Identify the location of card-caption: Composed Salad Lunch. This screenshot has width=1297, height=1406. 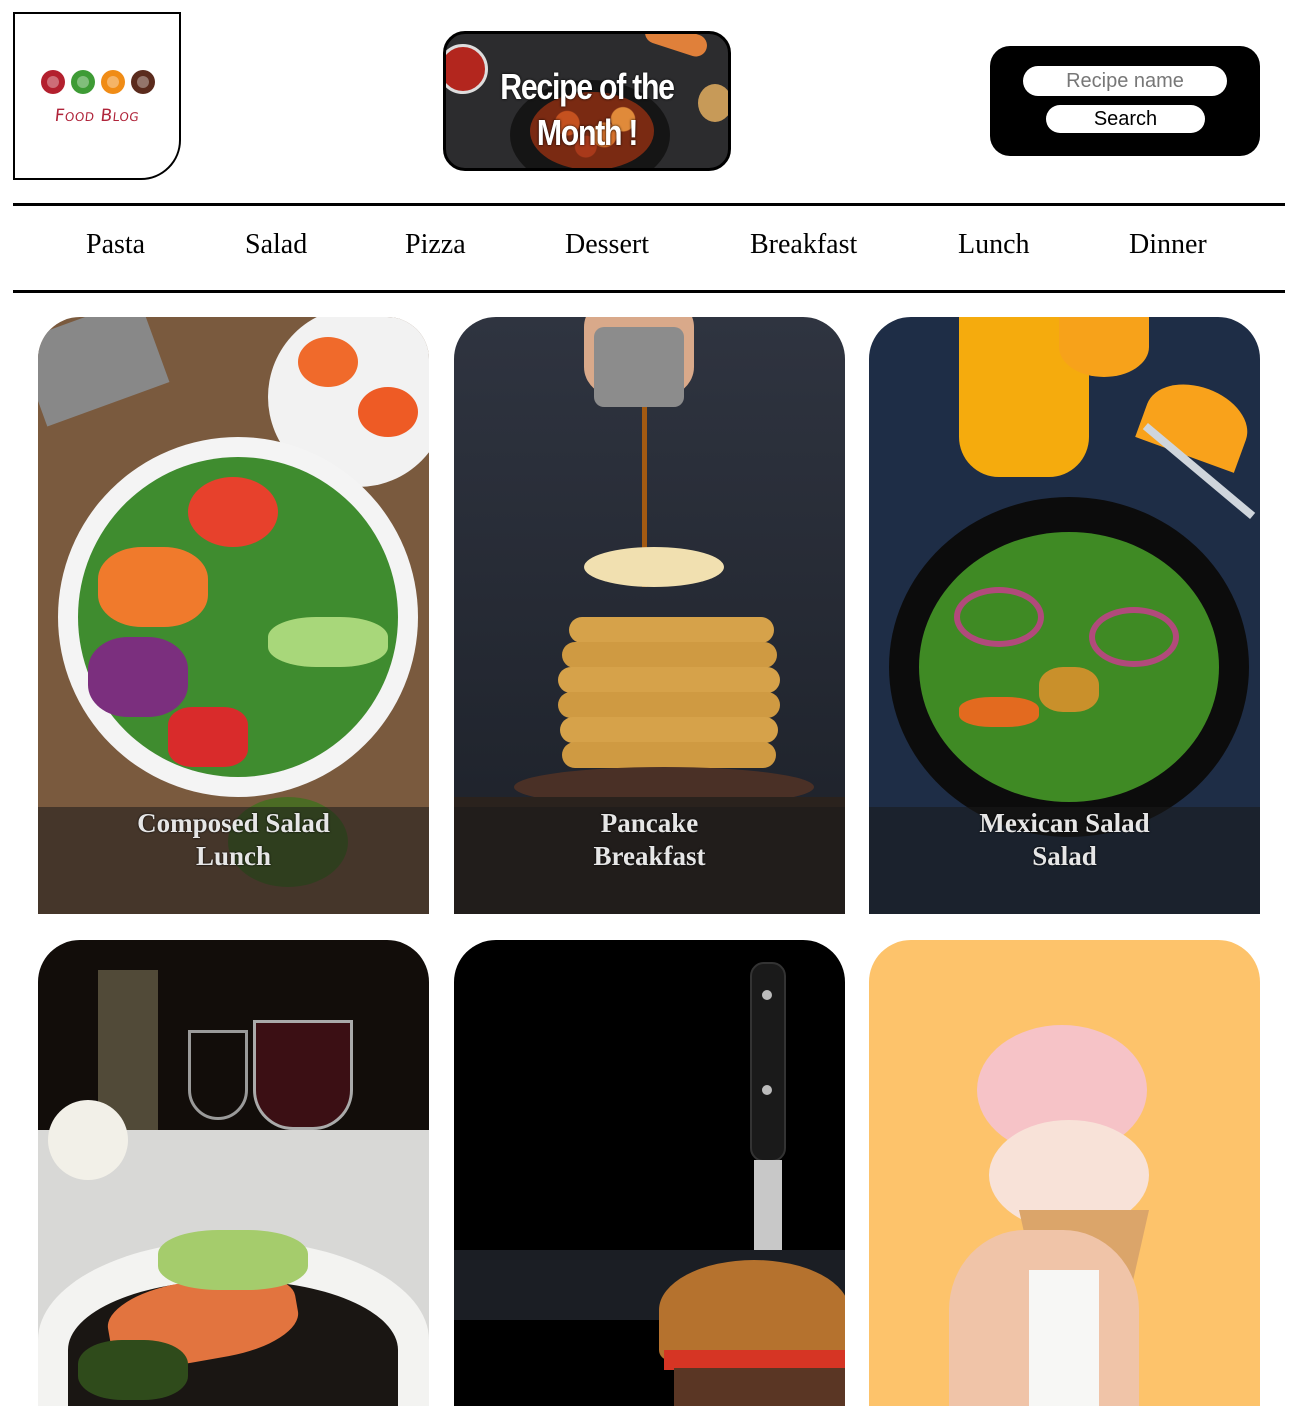
(233, 860).